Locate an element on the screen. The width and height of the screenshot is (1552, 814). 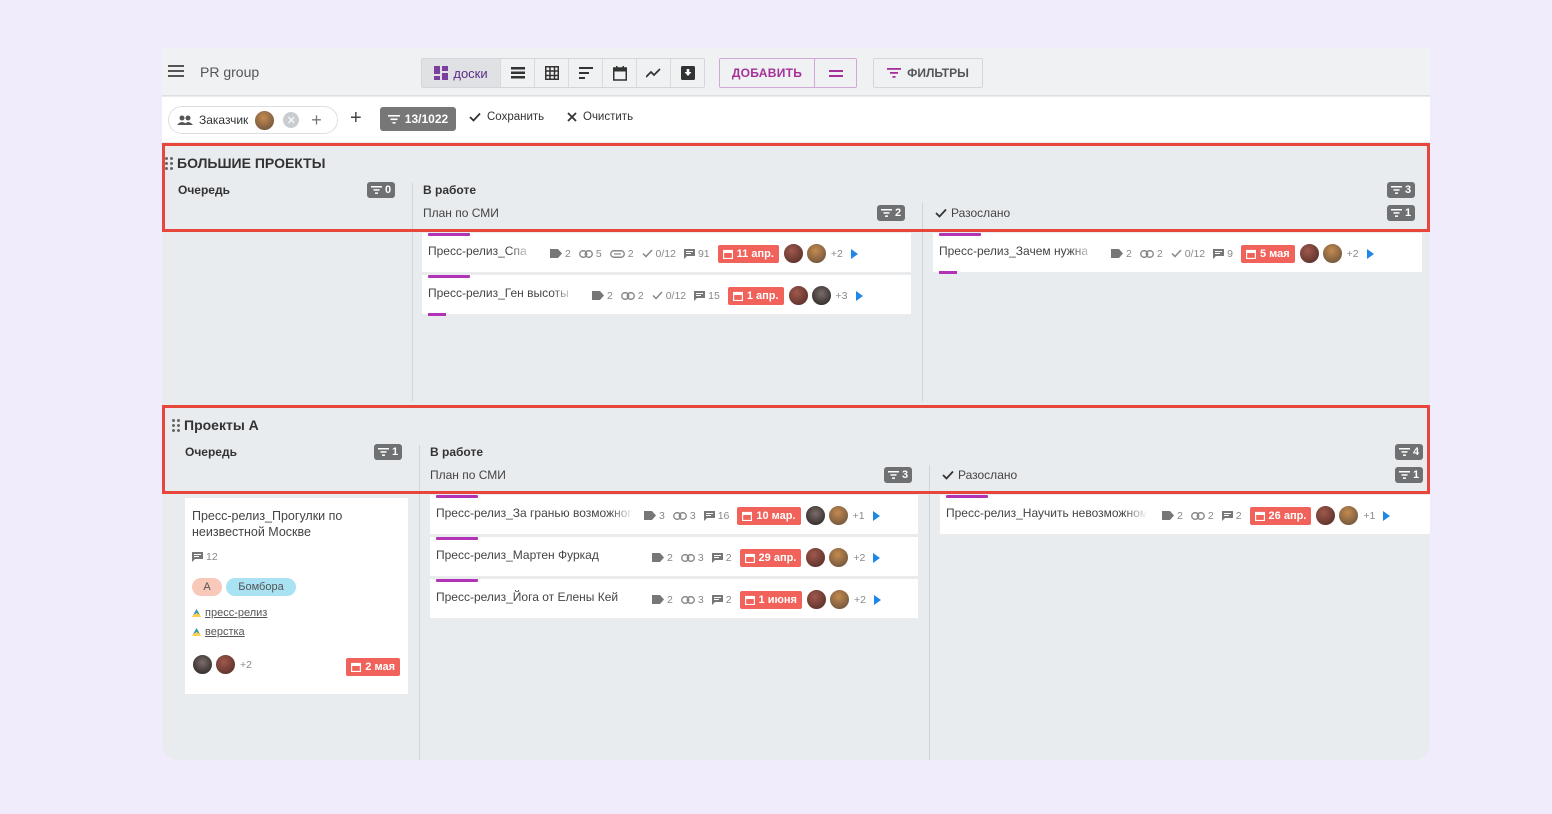
task-meta: 2 5 2 0/12 91 11 апр. +2 is located at coordinates (704, 253).